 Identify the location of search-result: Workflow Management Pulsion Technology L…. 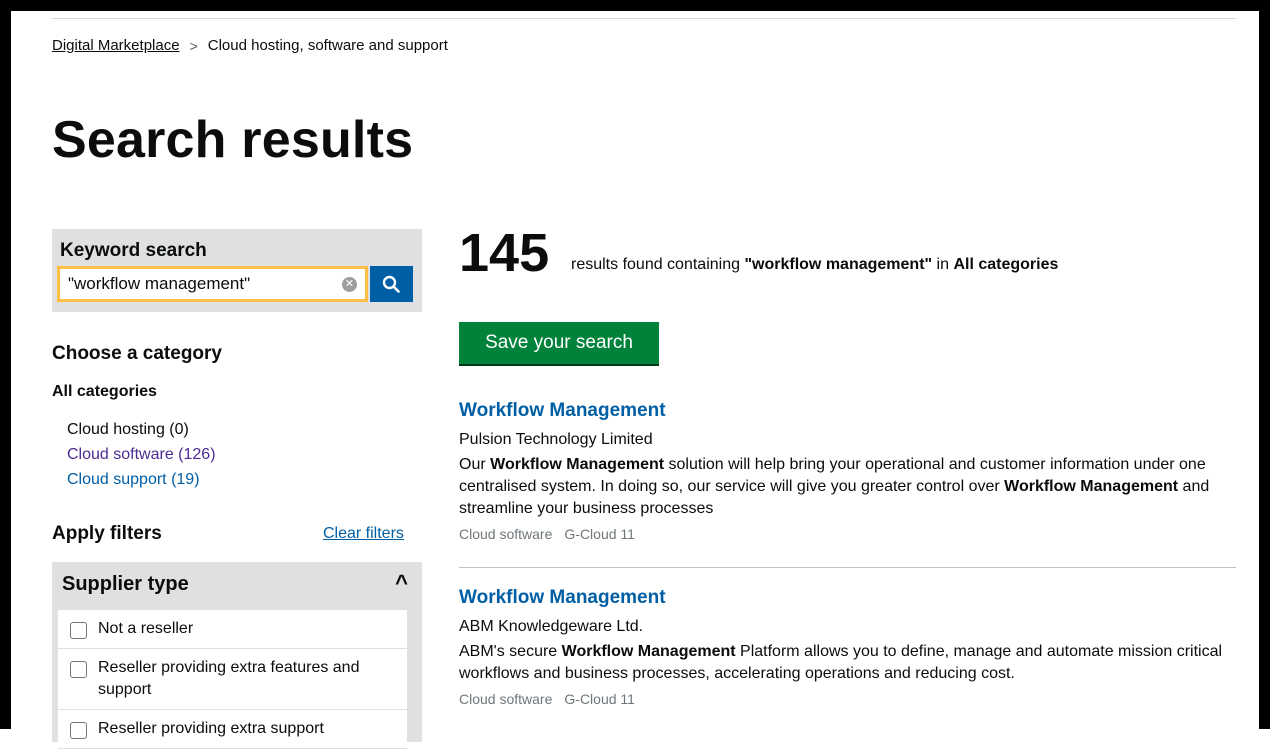
(847, 471).